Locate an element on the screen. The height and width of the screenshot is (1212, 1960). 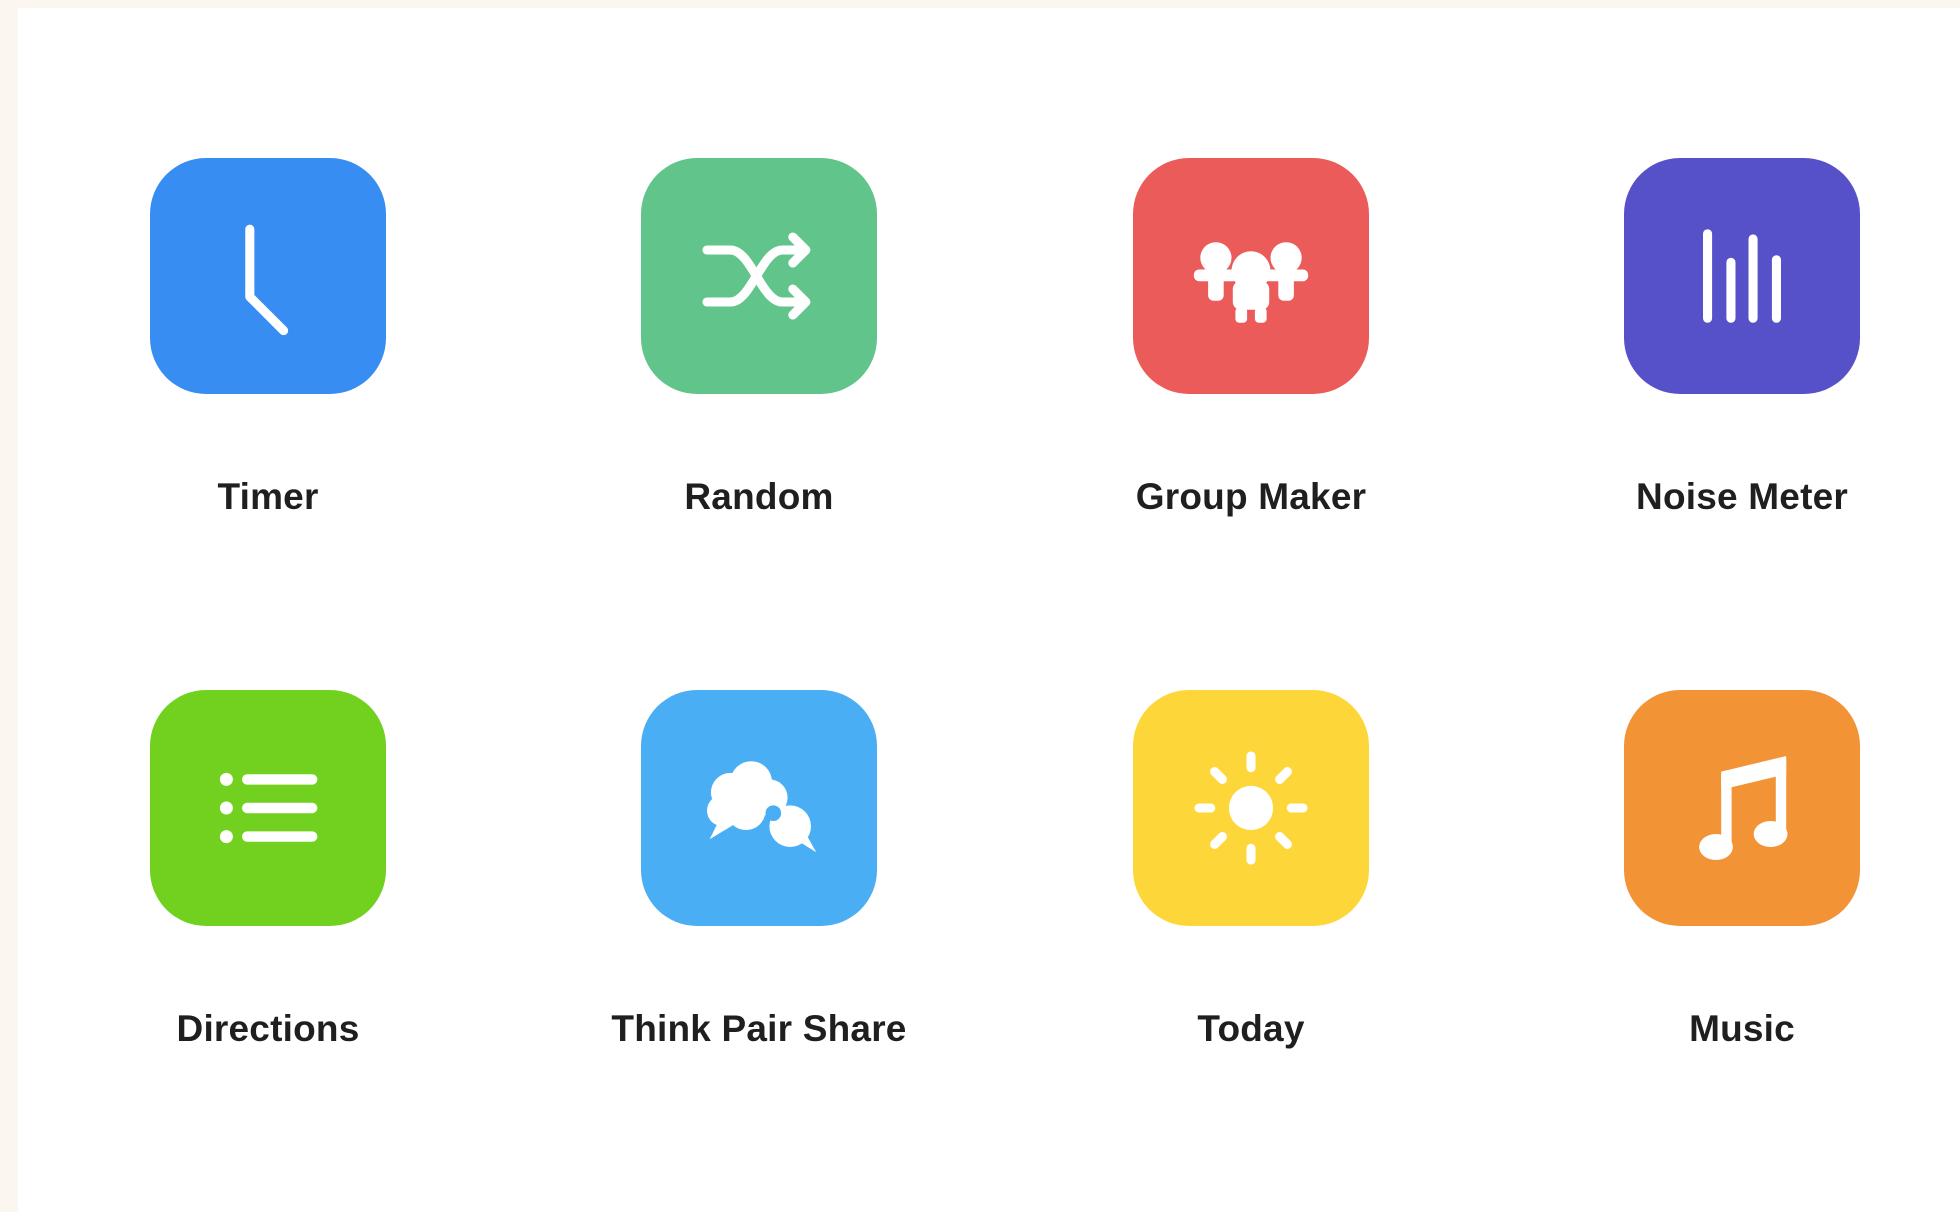
tool-today: Today is located at coordinates (1251, 900).